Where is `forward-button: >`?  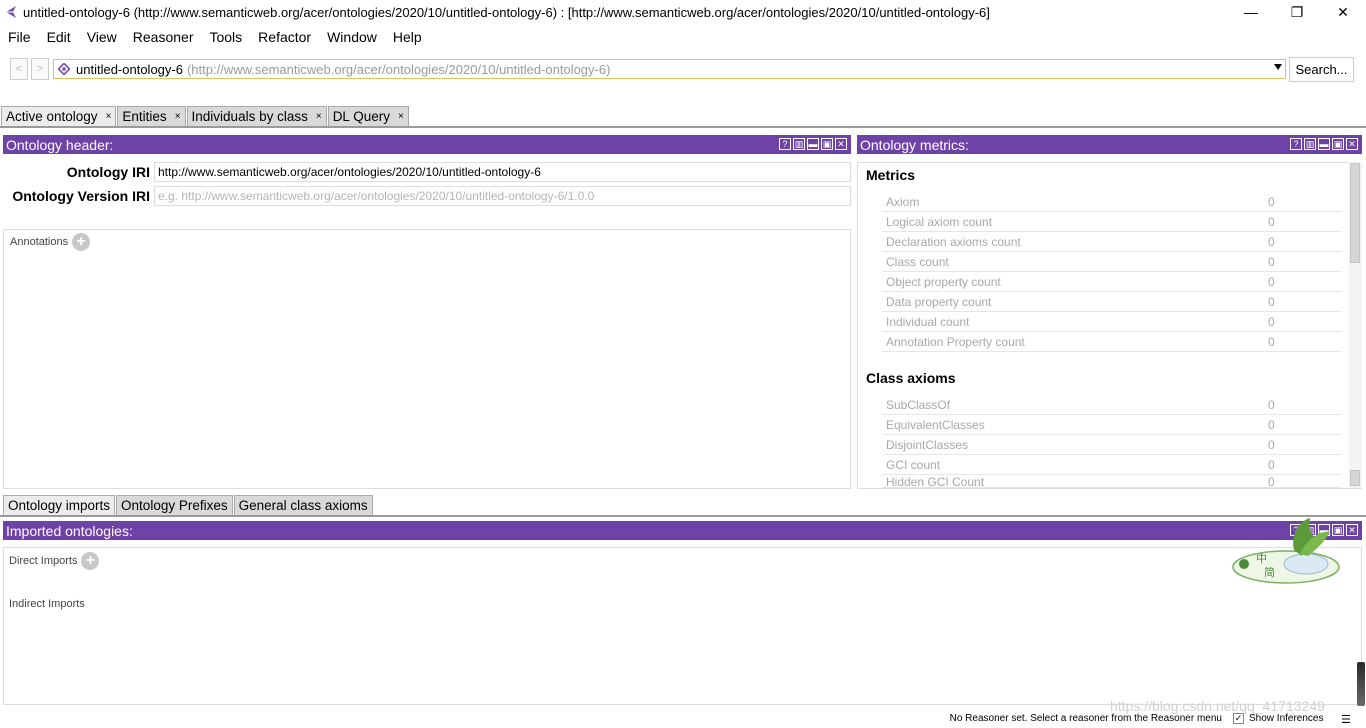 forward-button: > is located at coordinates (40, 69).